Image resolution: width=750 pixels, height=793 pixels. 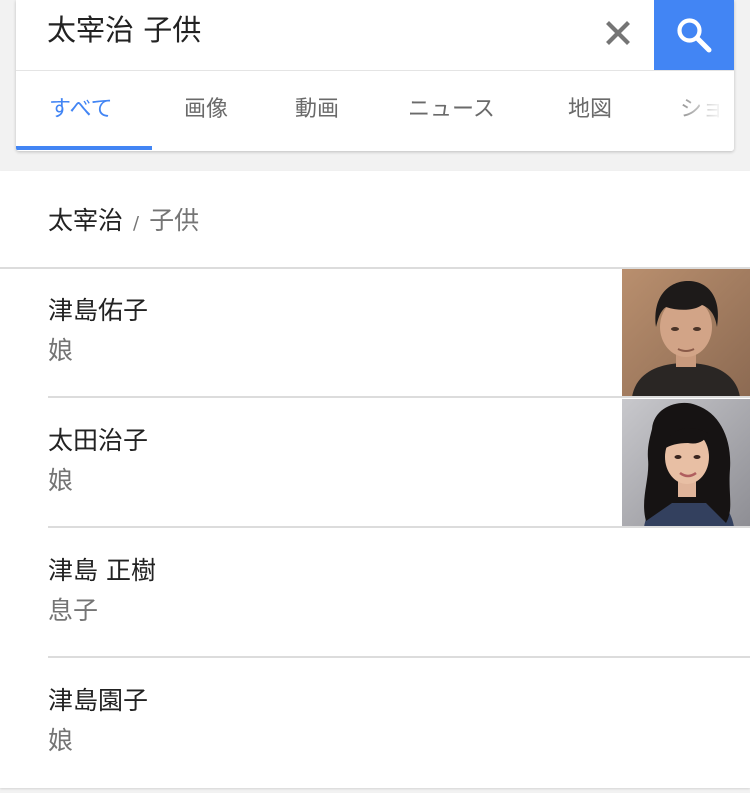 I want to click on search-bar: 太宰治 子供, so click(x=375, y=35).